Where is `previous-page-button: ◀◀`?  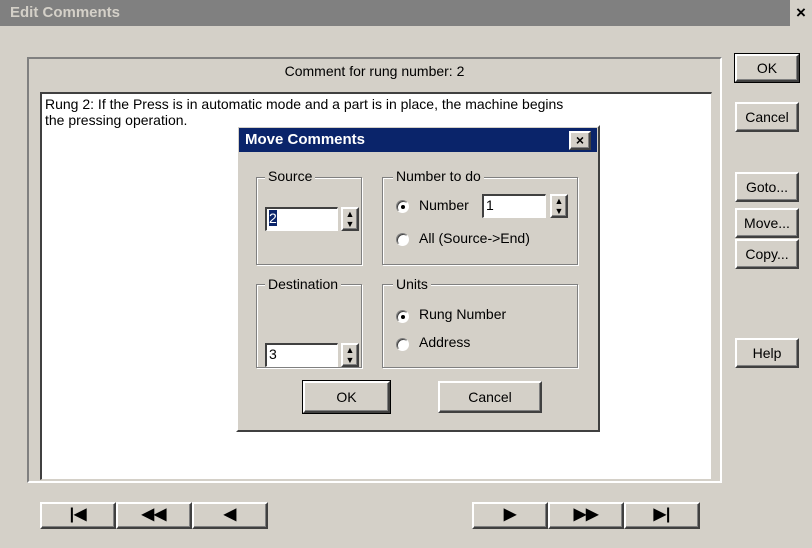
previous-page-button: ◀◀ is located at coordinates (154, 515).